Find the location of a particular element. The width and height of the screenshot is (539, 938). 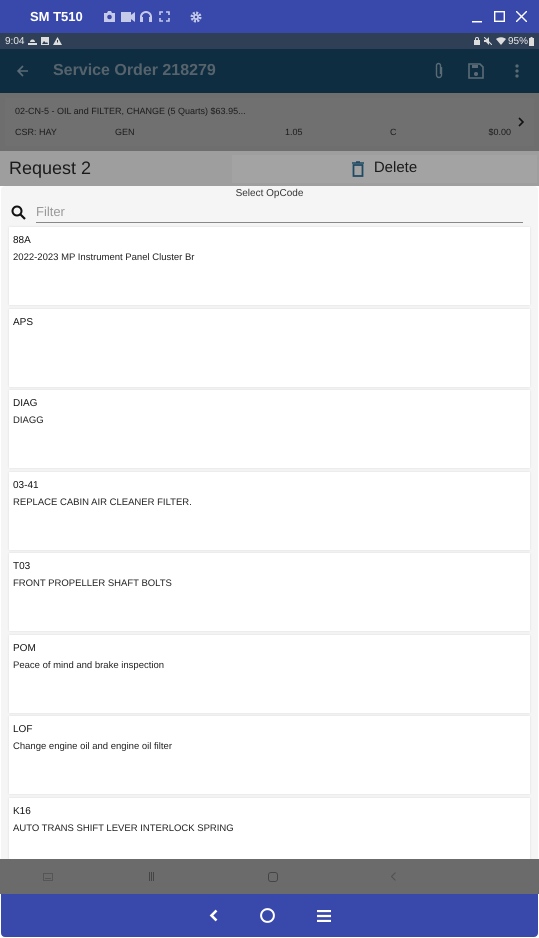

opcode-list-item: 88A 2022-2023 MP Instrument Panel Cluster Br is located at coordinates (269, 266).